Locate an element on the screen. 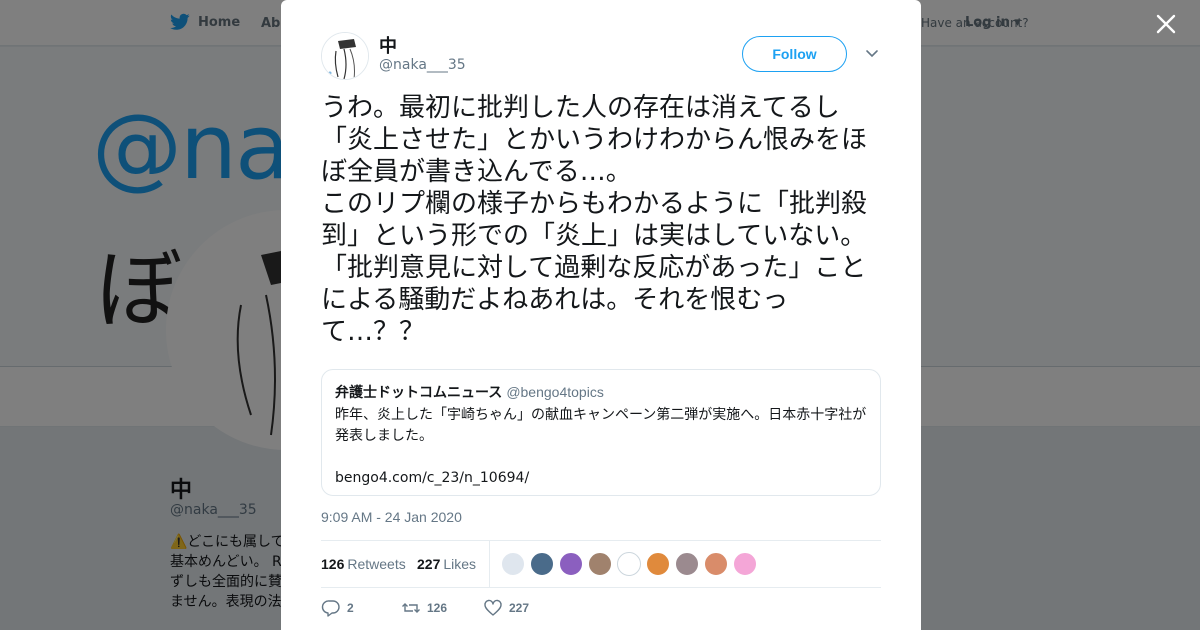 This screenshot has height=630, width=1200. author-avatar-illustration is located at coordinates (345, 56).